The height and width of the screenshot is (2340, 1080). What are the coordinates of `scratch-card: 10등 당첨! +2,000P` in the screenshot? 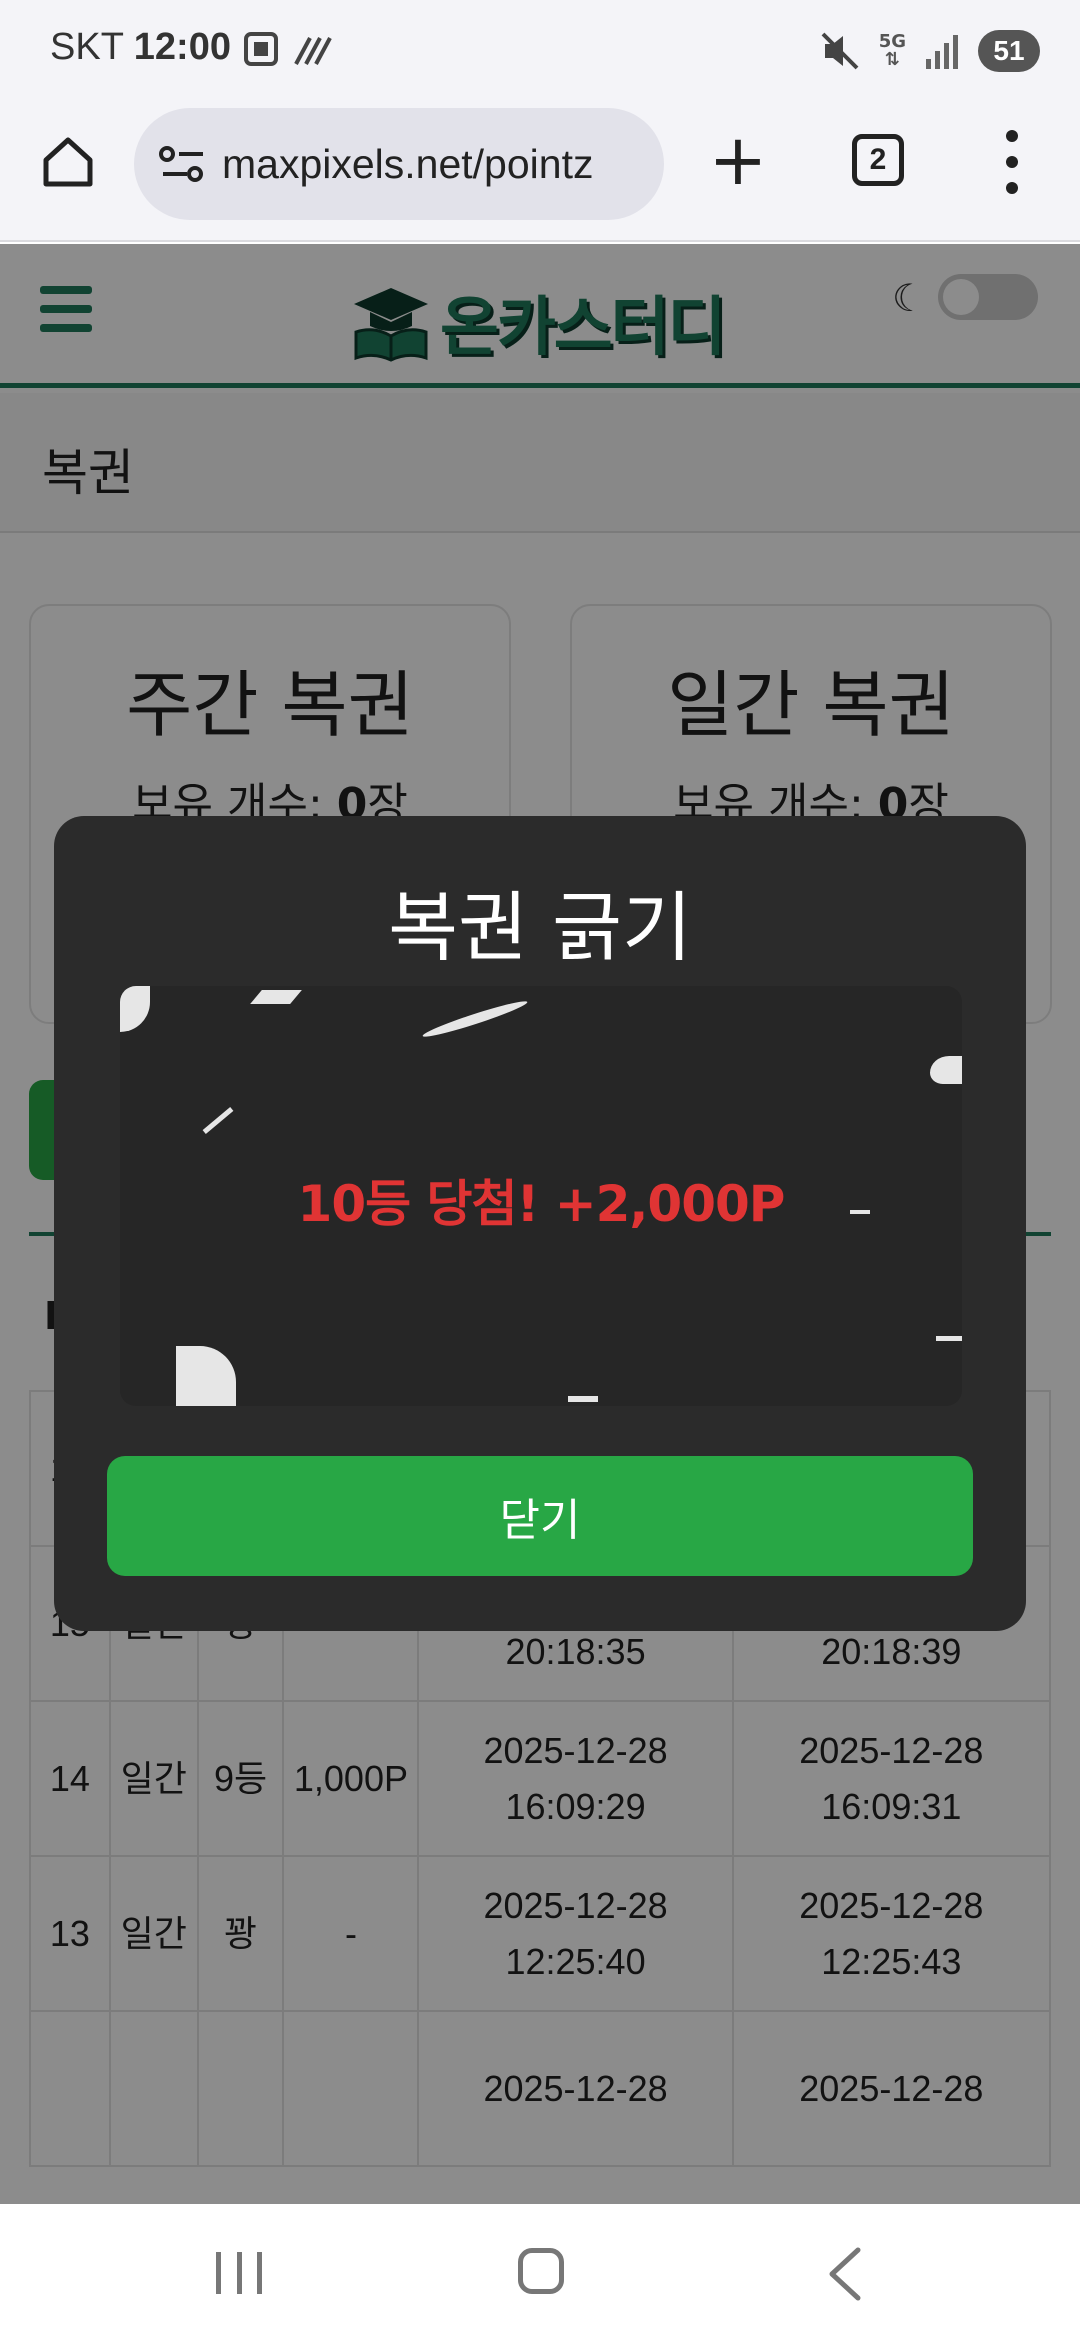 It's located at (541, 1196).